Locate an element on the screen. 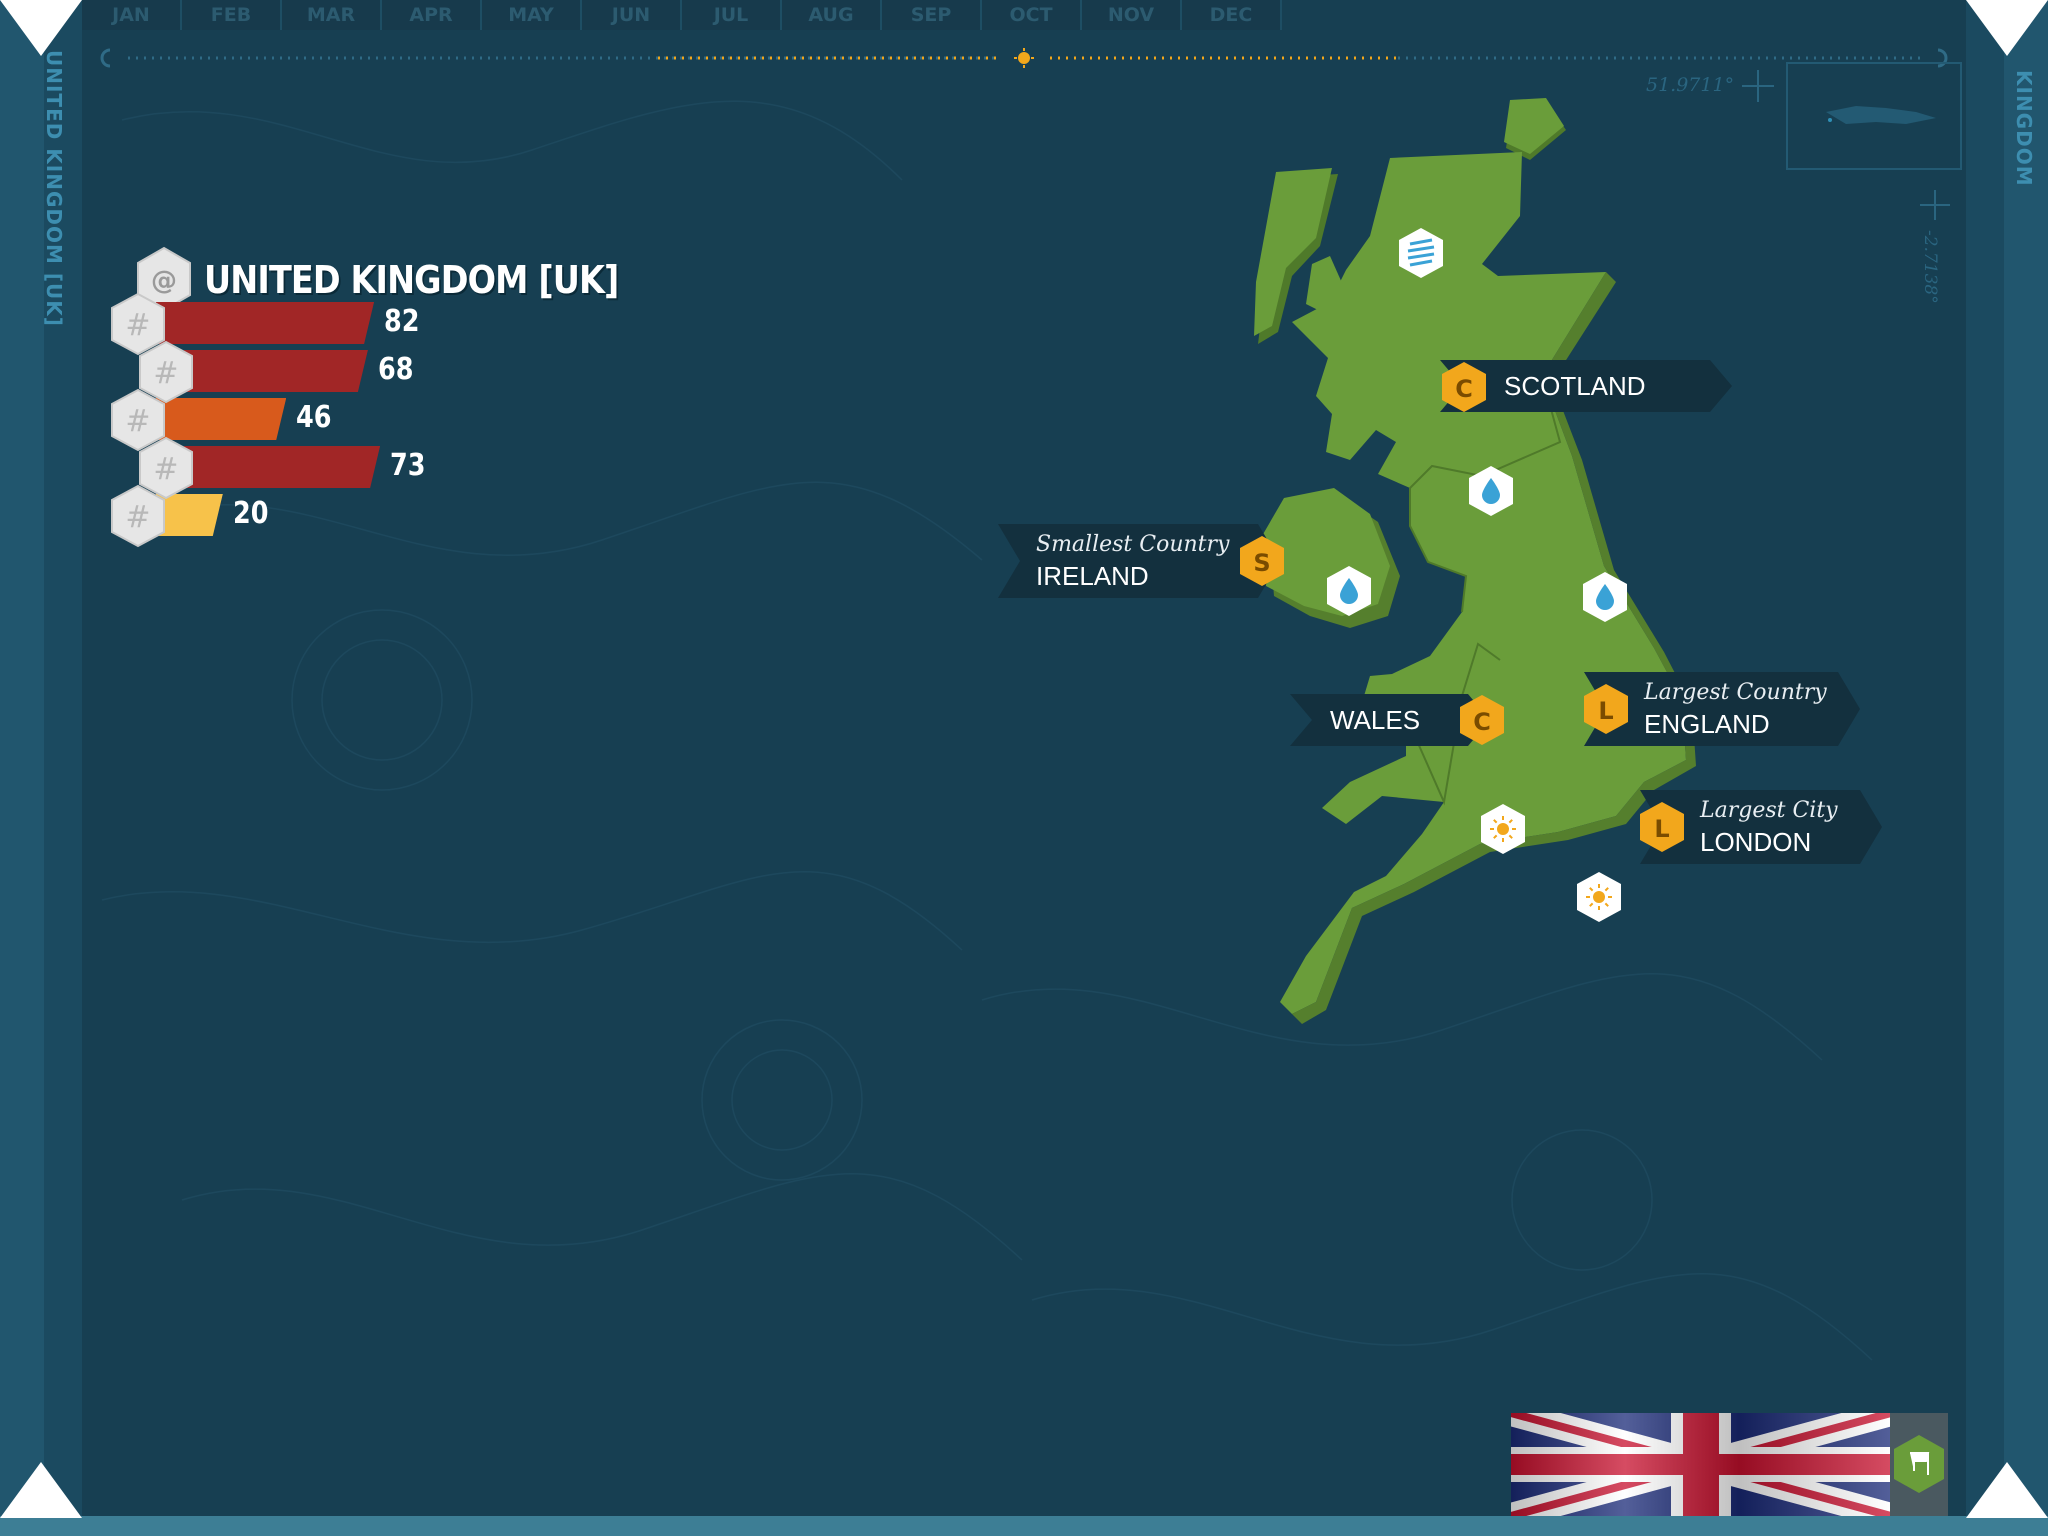  badge-london: L is located at coordinates (1662, 827).